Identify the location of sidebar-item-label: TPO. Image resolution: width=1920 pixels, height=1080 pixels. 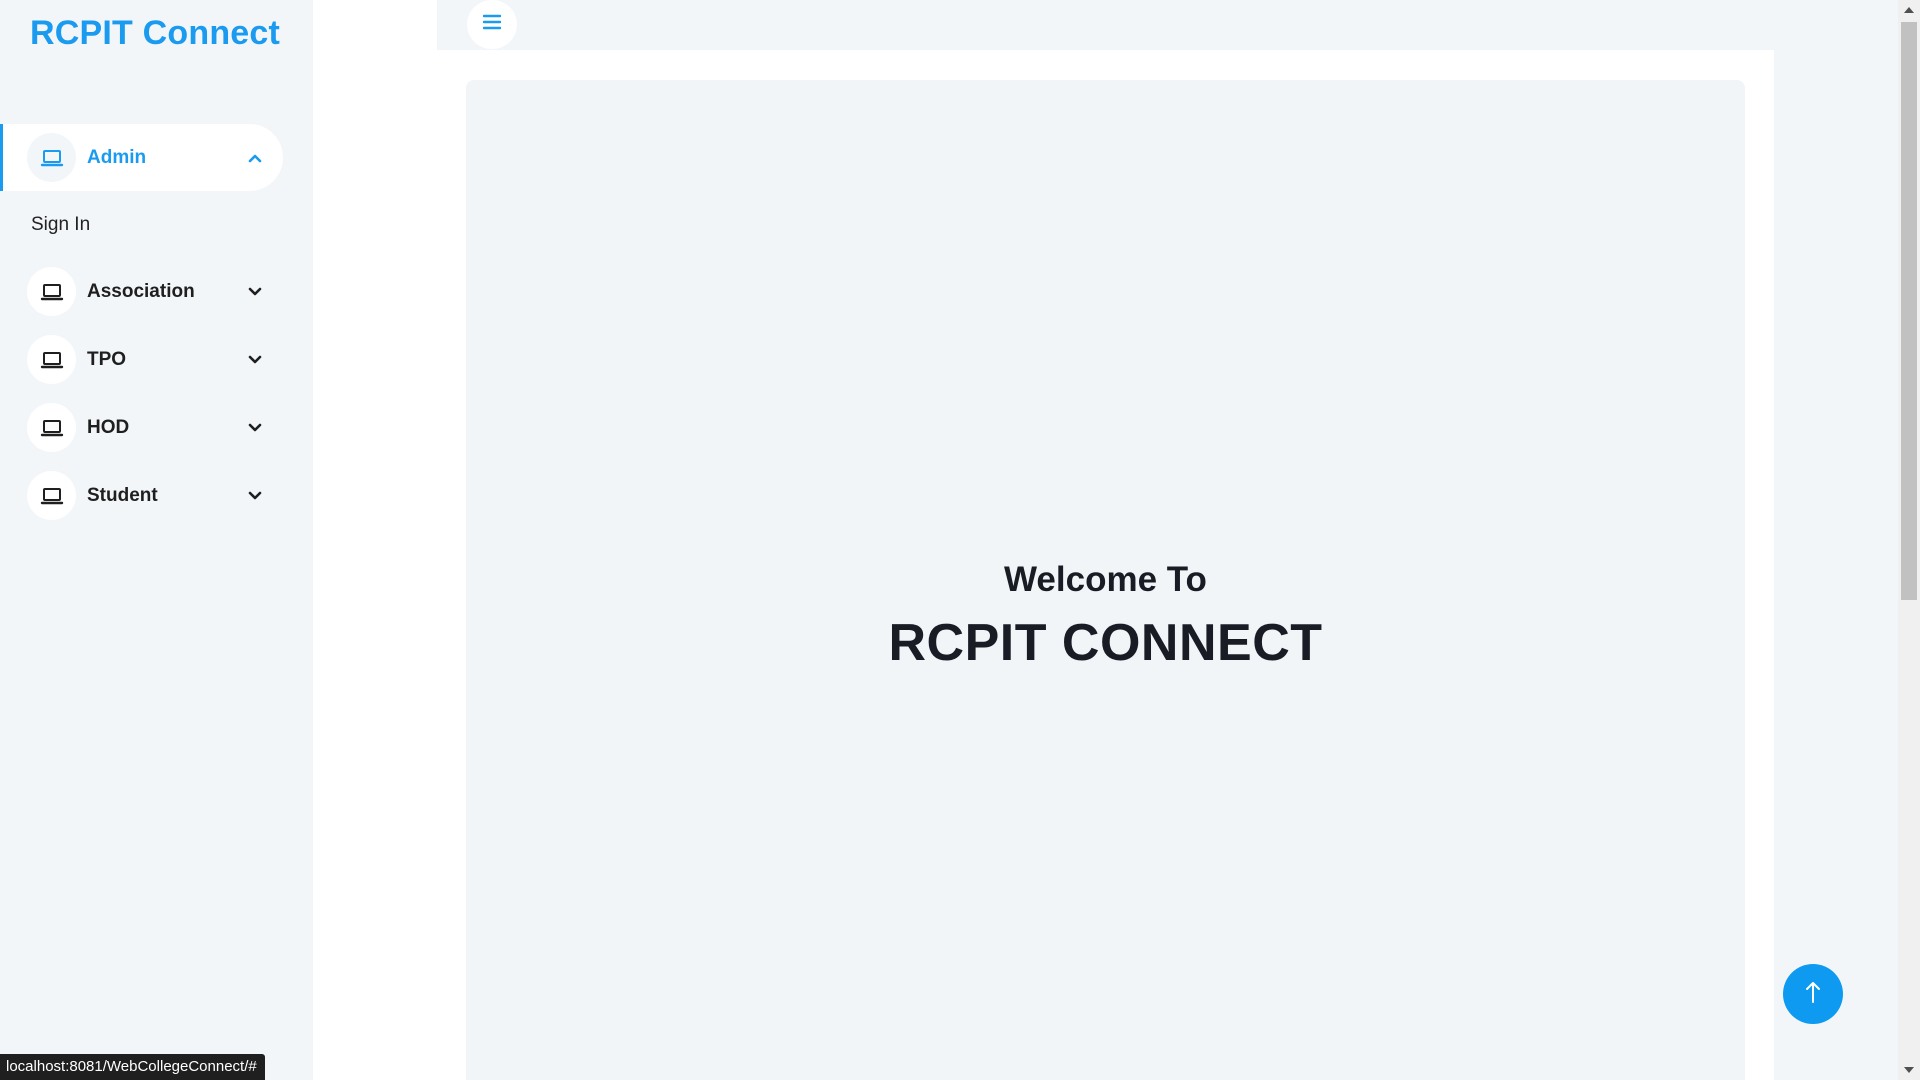
(107, 359).